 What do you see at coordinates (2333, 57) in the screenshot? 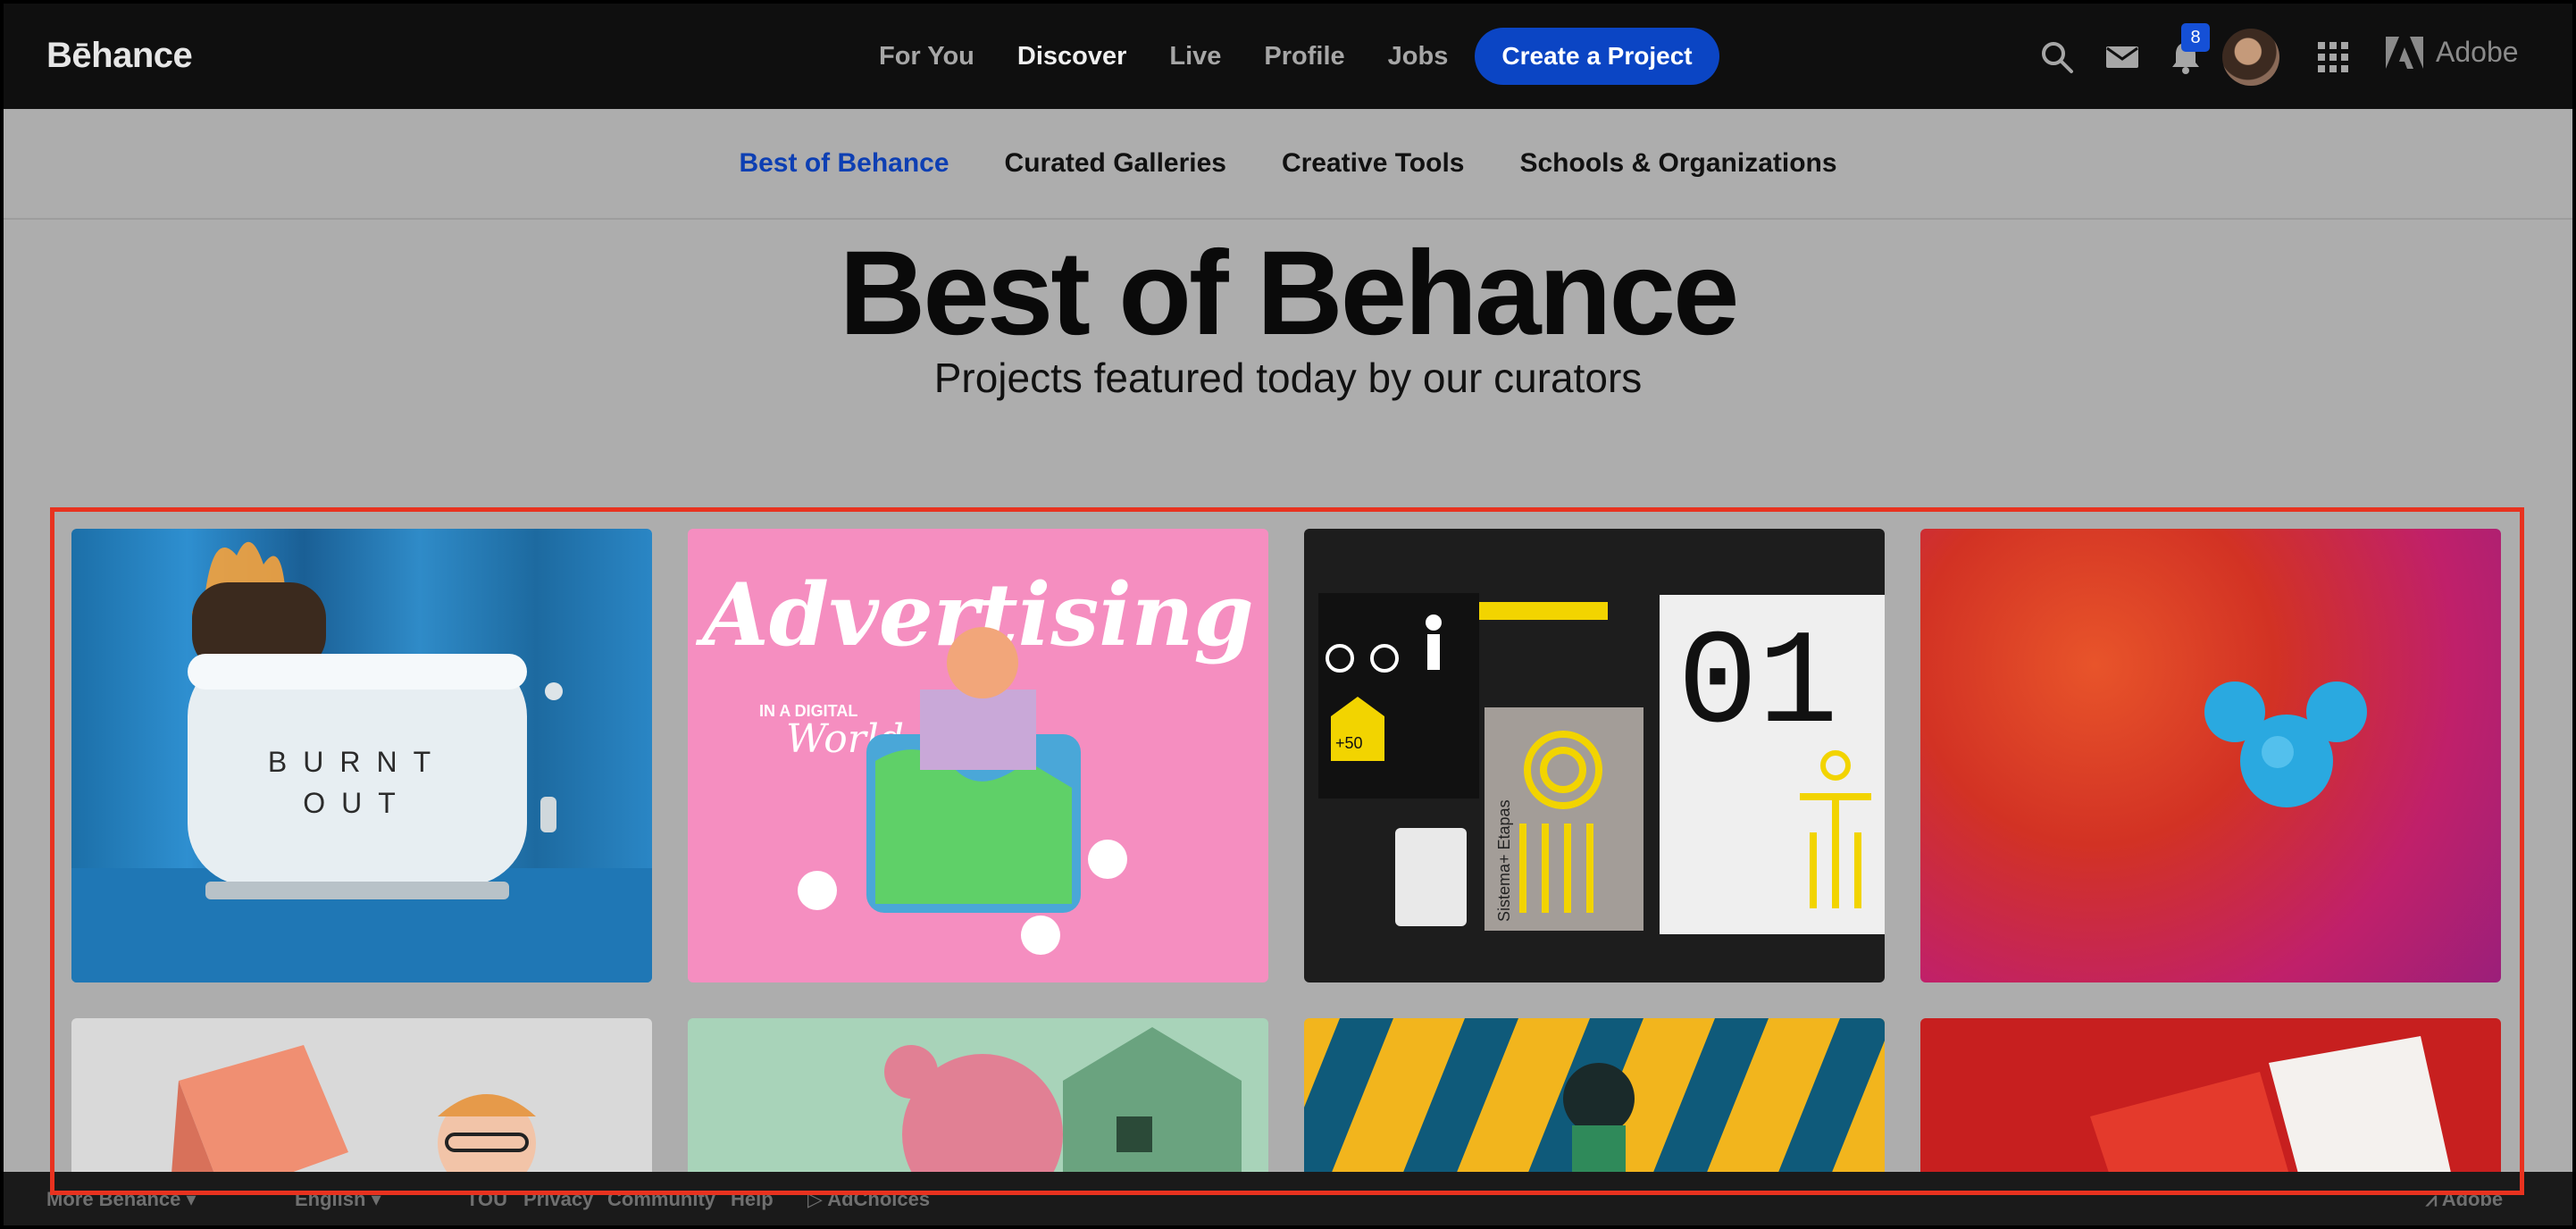
I see `apps-grid-icon` at bounding box center [2333, 57].